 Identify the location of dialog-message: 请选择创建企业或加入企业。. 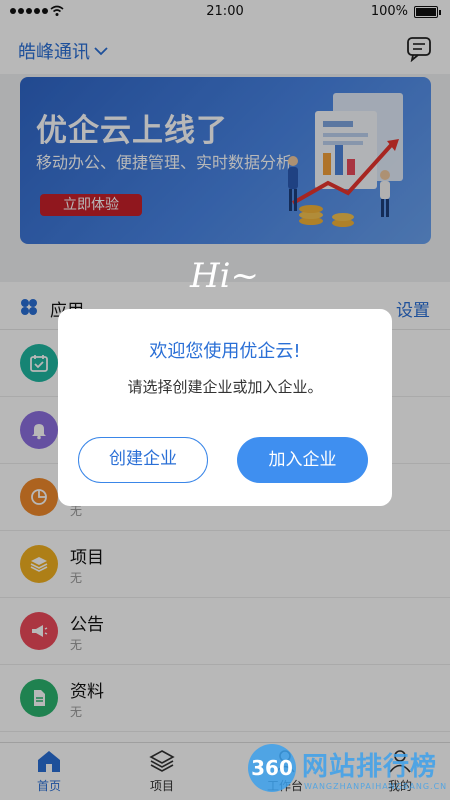
(225, 387).